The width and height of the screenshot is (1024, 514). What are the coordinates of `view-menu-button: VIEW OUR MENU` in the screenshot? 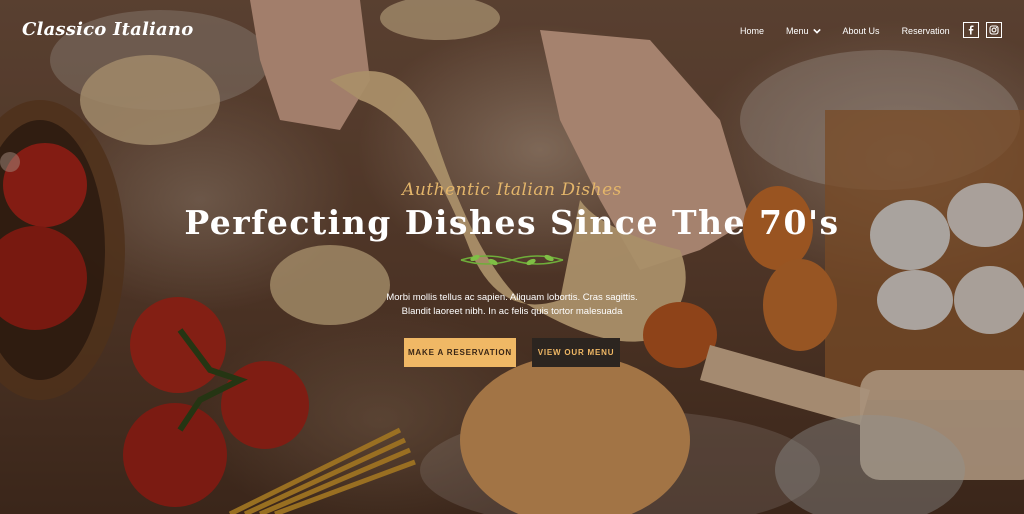 It's located at (576, 352).